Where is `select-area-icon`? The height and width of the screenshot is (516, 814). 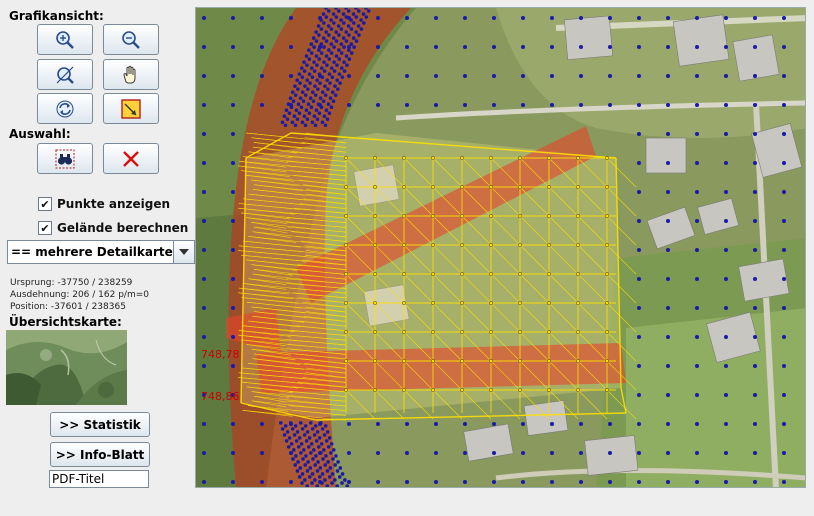
select-area-icon is located at coordinates (131, 108).